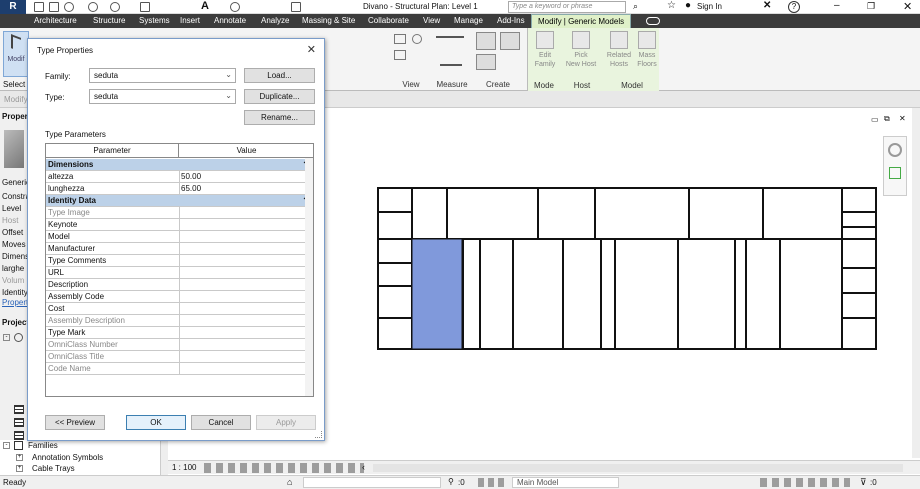  What do you see at coordinates (145, 7) in the screenshot?
I see `print-icon` at bounding box center [145, 7].